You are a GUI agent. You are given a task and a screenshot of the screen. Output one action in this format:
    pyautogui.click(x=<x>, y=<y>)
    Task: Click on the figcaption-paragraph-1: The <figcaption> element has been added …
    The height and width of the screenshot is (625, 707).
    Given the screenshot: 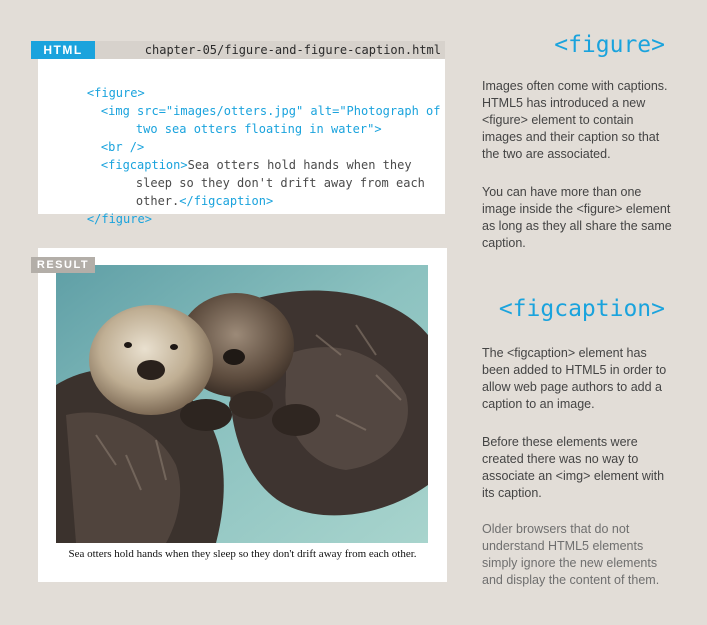 What is the action you would take?
    pyautogui.click(x=574, y=378)
    